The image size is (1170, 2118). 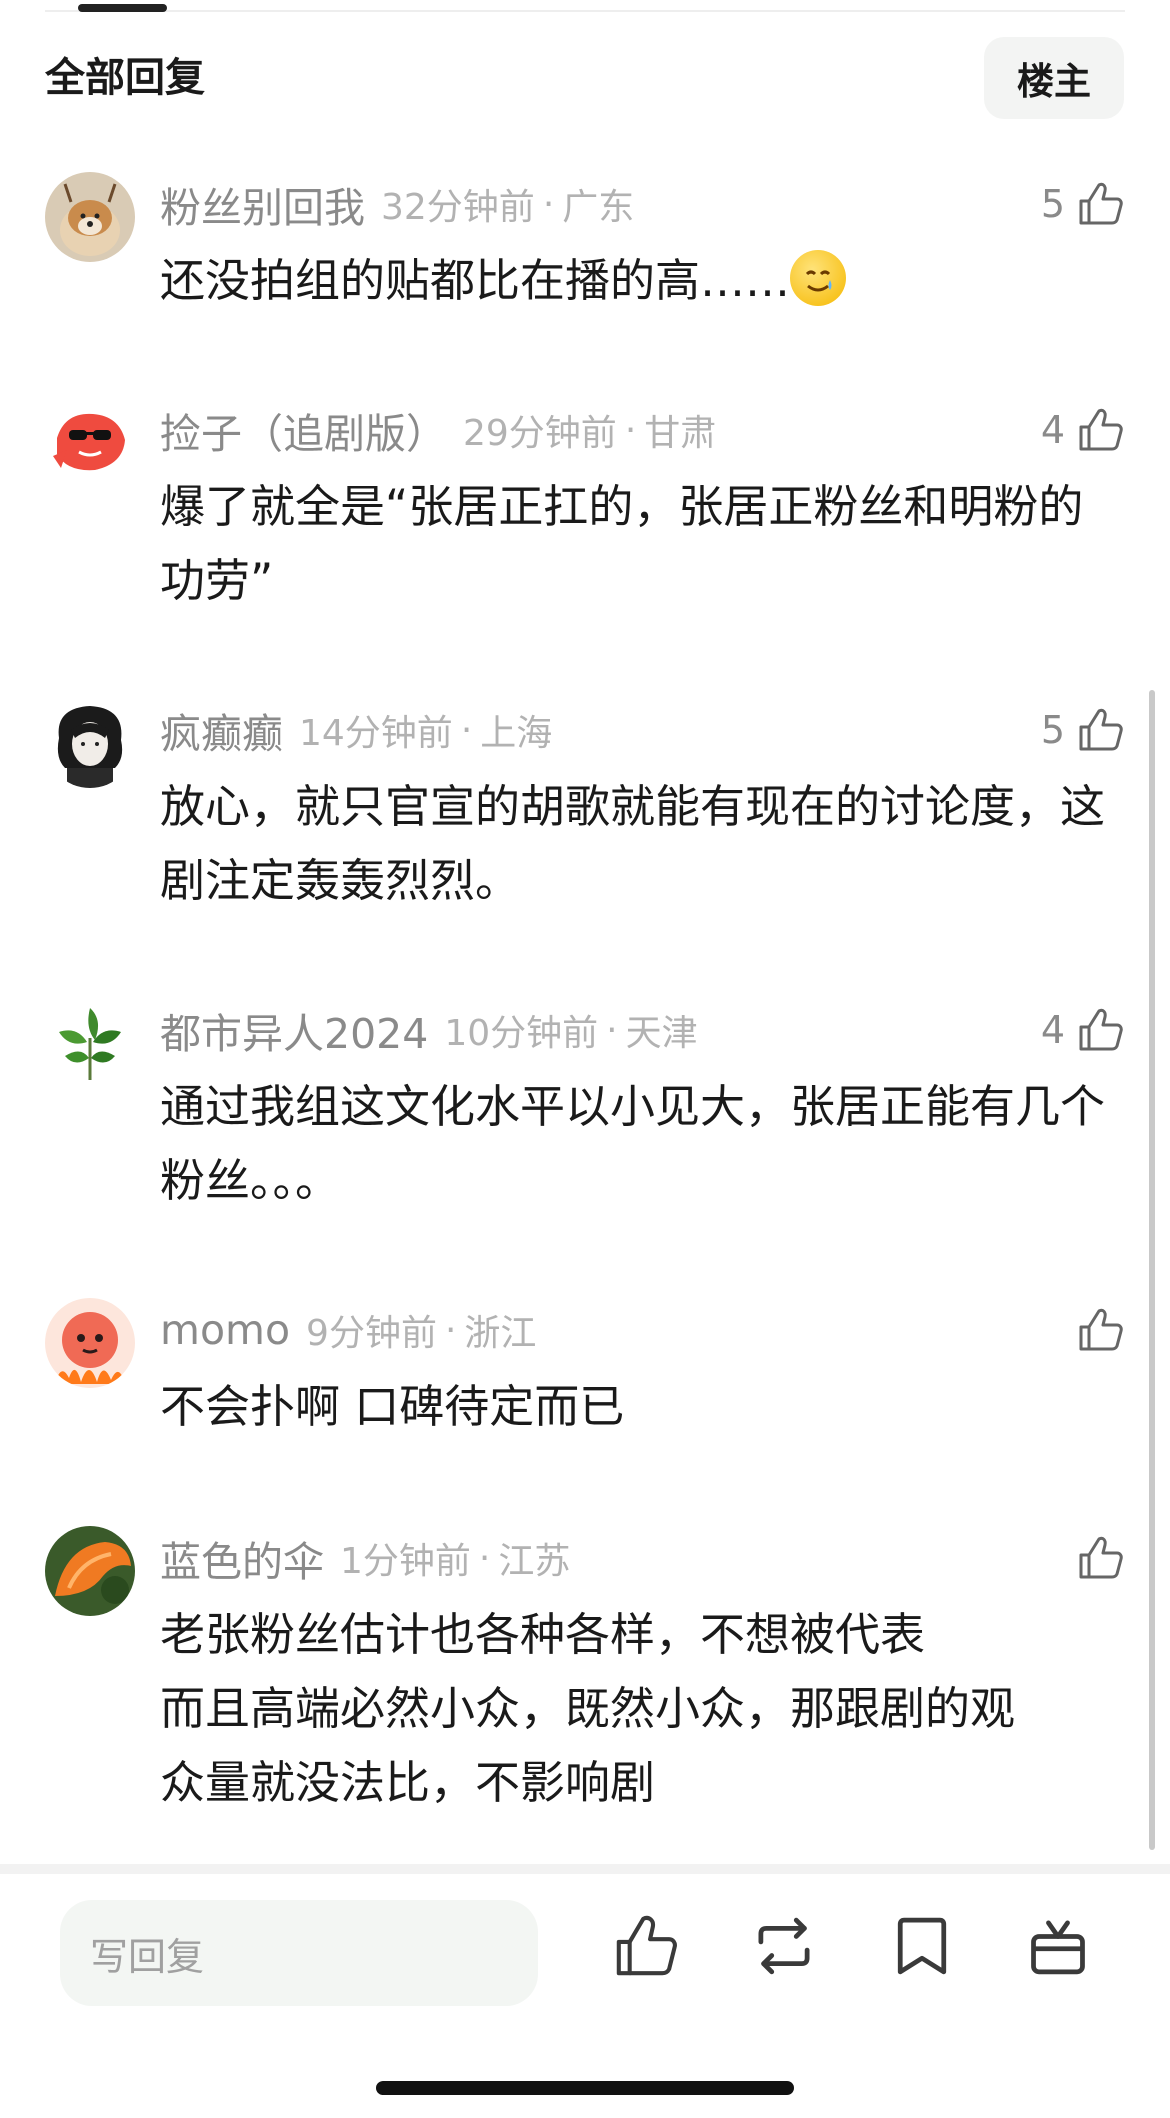 I want to click on comment-text: 通过我组这文化水平以小见大，张居正能有几个粉丝。。。, so click(x=633, y=1143).